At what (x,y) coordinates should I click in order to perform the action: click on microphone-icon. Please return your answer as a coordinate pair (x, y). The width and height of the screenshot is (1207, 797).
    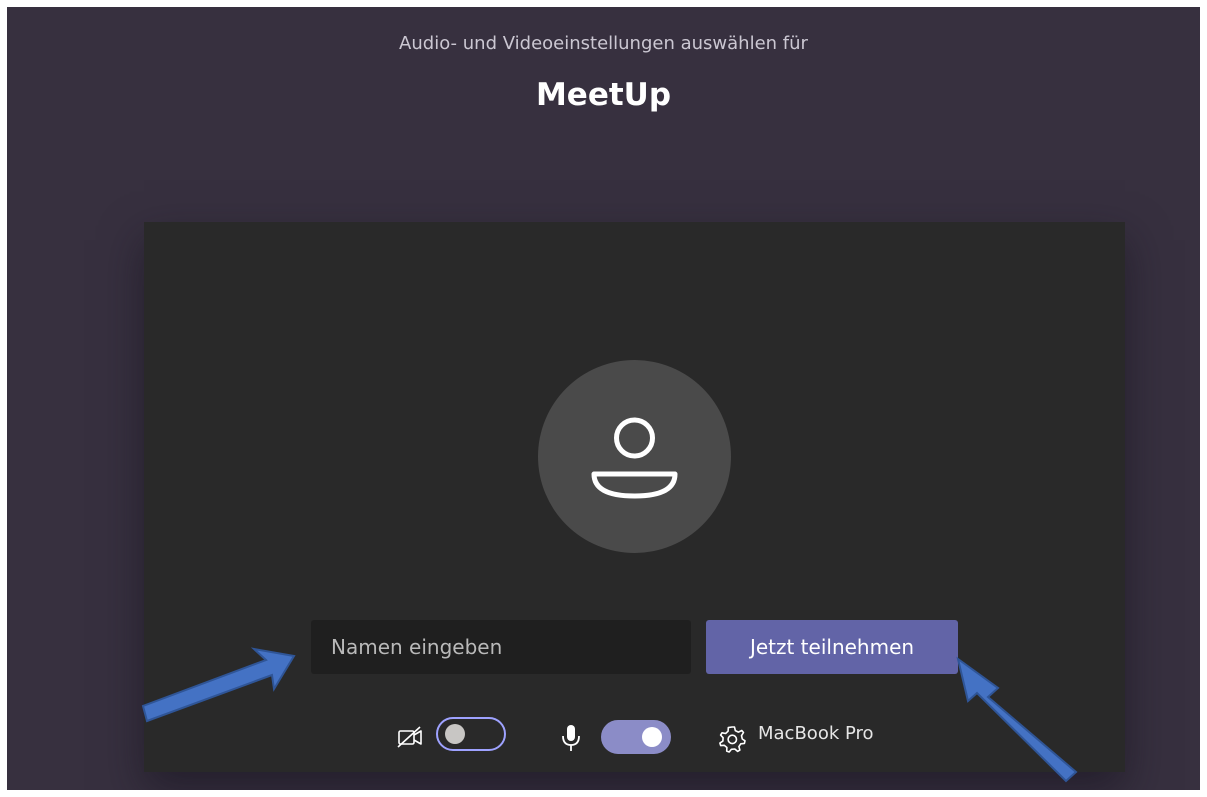
    Looking at the image, I should click on (571, 738).